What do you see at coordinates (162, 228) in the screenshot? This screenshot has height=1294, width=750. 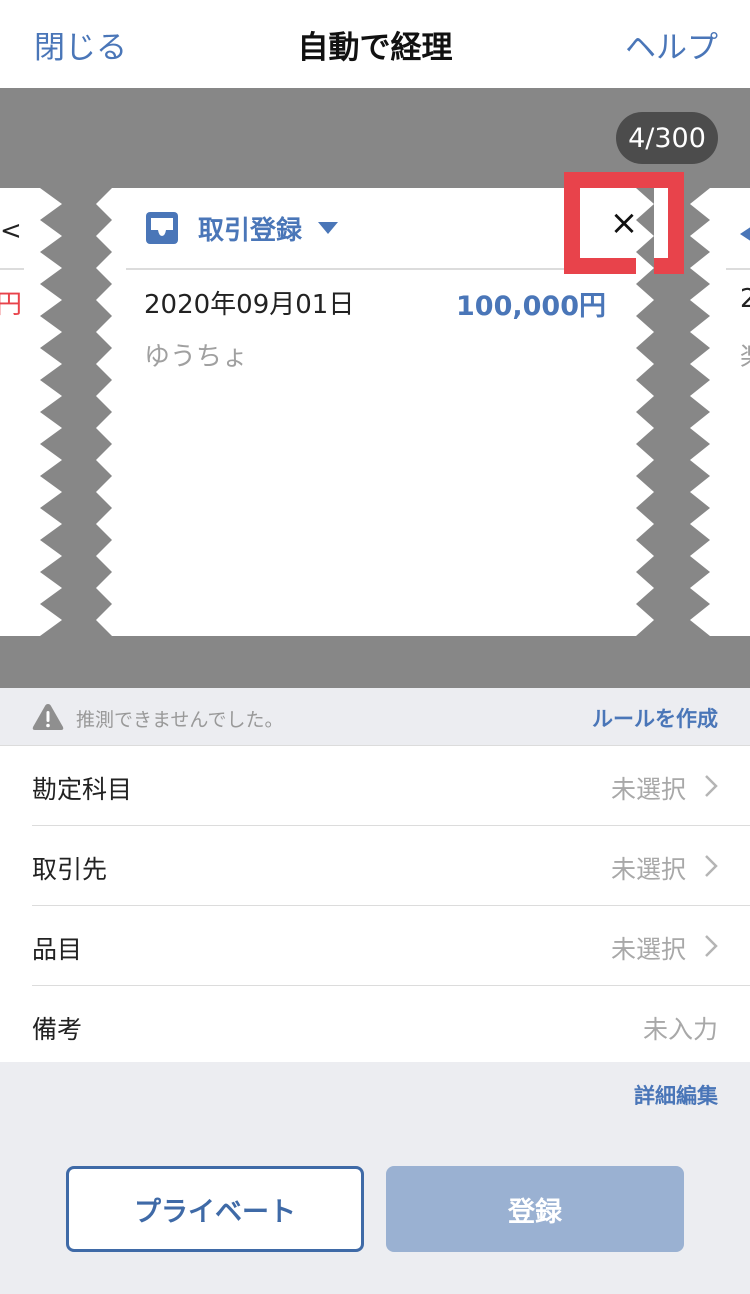 I see `inbox-icon` at bounding box center [162, 228].